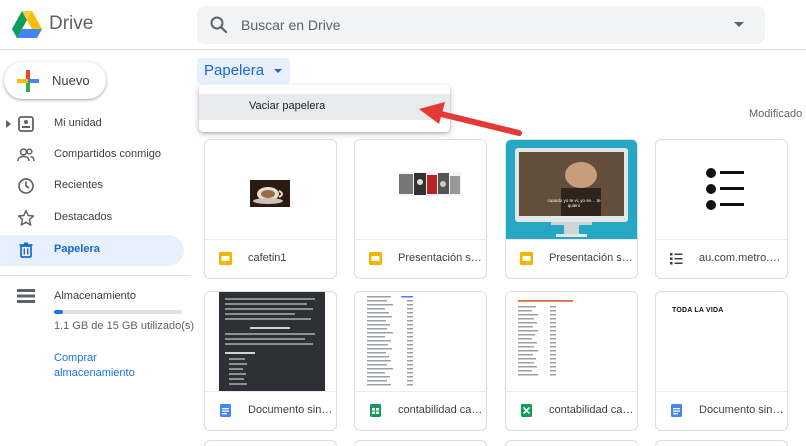 The height and width of the screenshot is (446, 806). Describe the element at coordinates (26, 186) in the screenshot. I see `clock-icon` at that location.